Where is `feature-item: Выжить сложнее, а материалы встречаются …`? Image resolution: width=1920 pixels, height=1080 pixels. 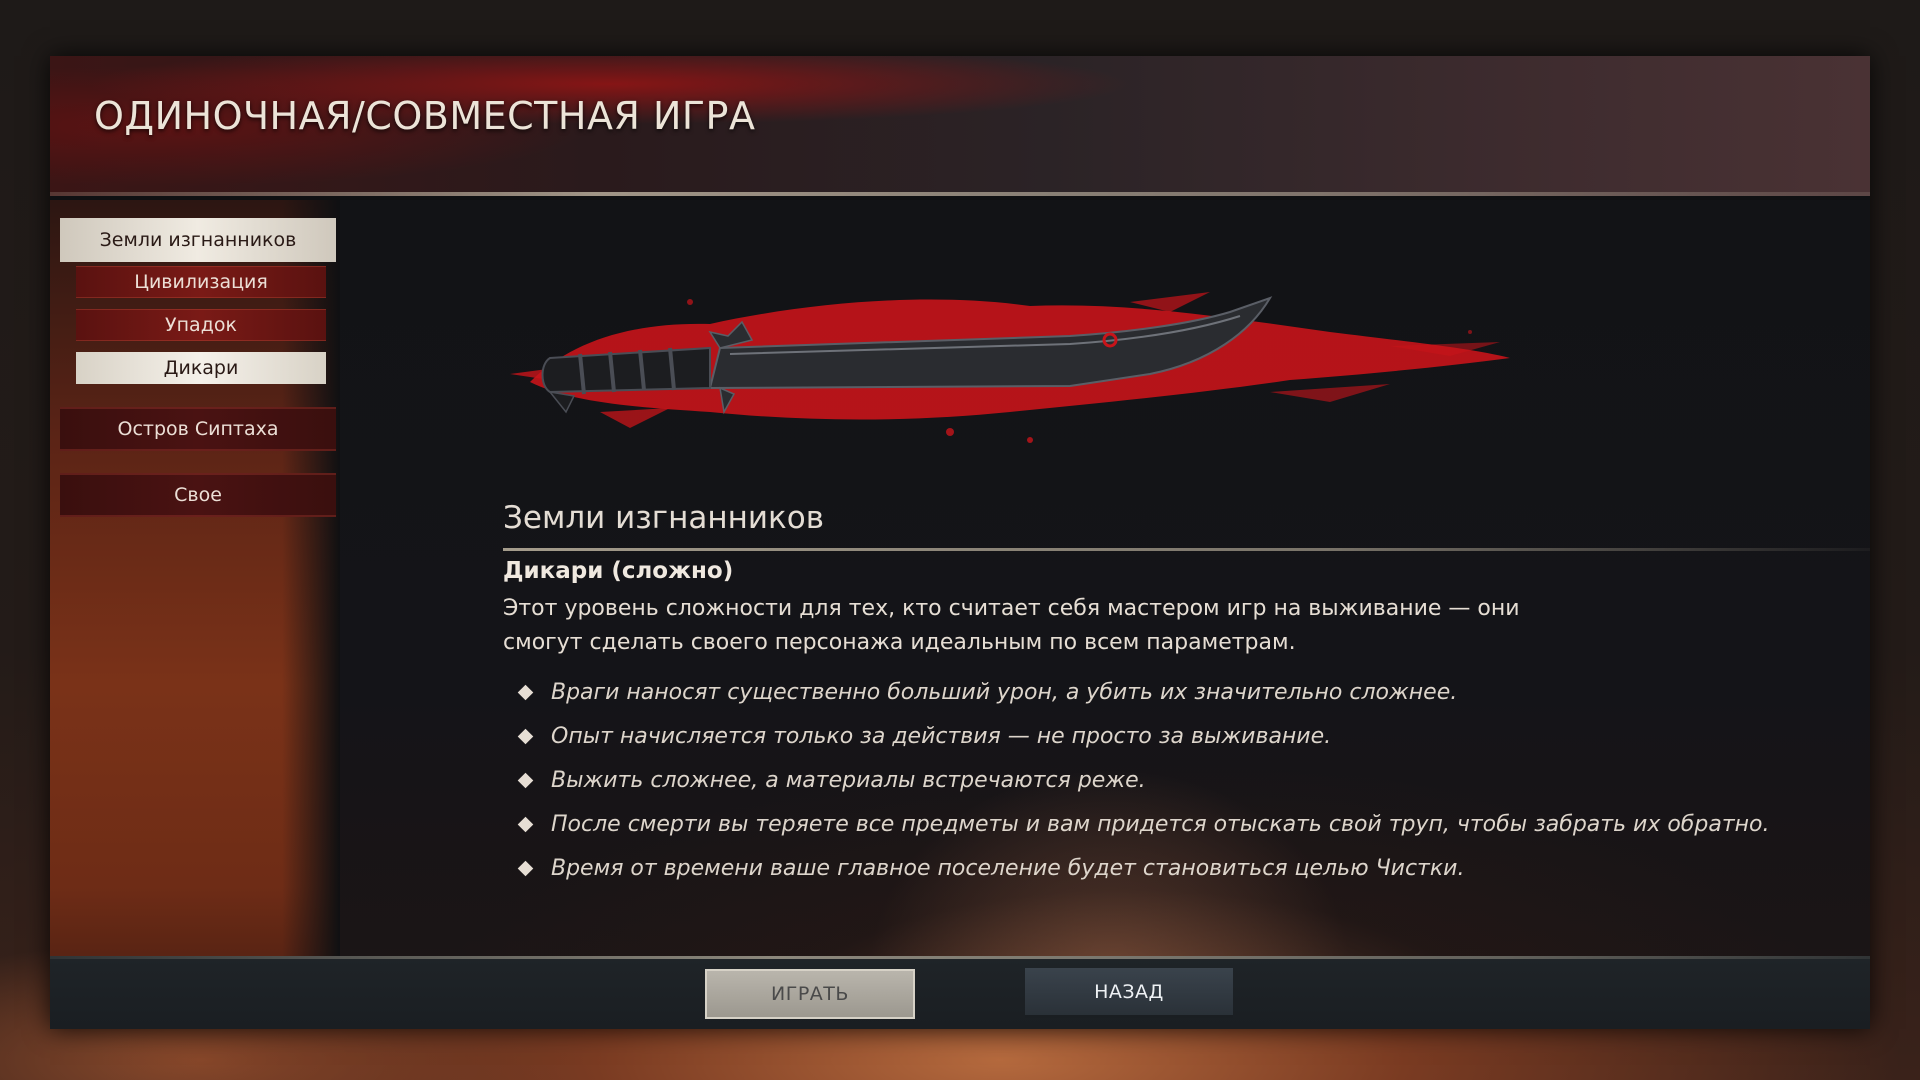 feature-item: Выжить сложнее, а материалы встречаются … is located at coordinates (1143, 780).